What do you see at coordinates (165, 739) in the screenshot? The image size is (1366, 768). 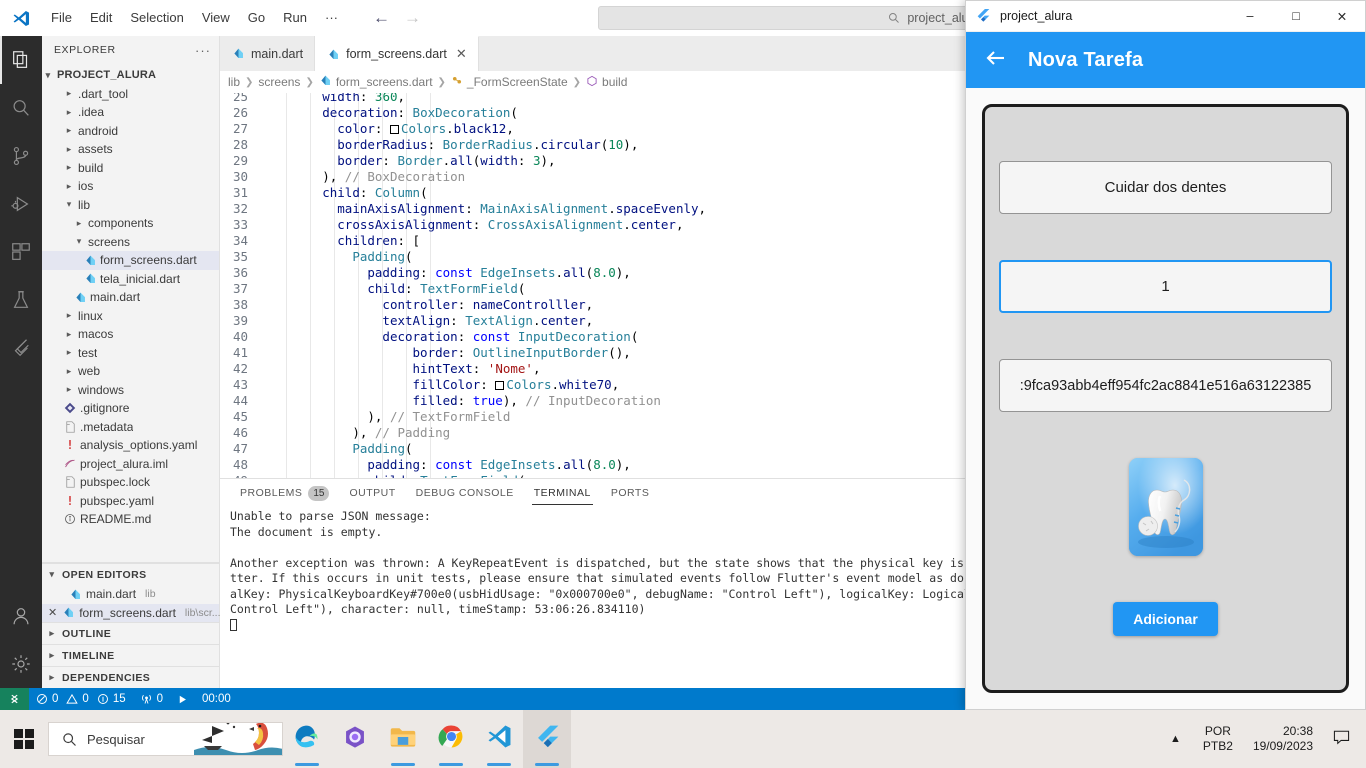 I see `taskbar-search-input: Pesquisar` at bounding box center [165, 739].